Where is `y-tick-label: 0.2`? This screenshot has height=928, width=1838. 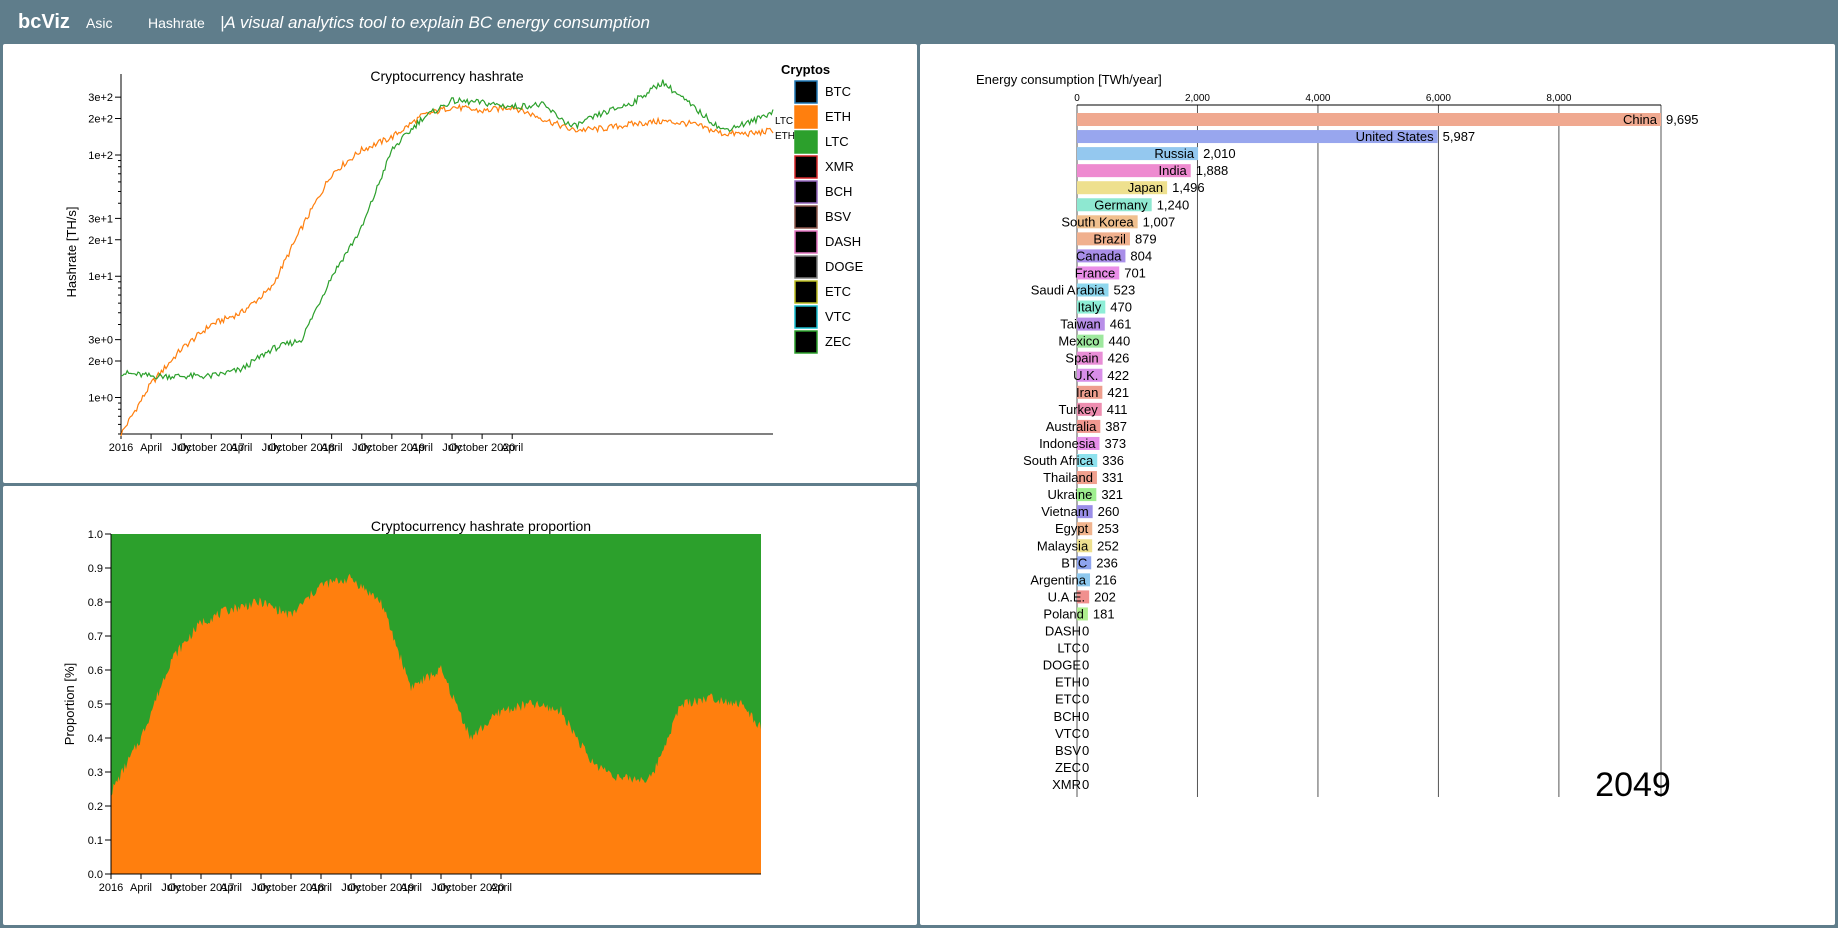 y-tick-label: 0.2 is located at coordinates (95, 807).